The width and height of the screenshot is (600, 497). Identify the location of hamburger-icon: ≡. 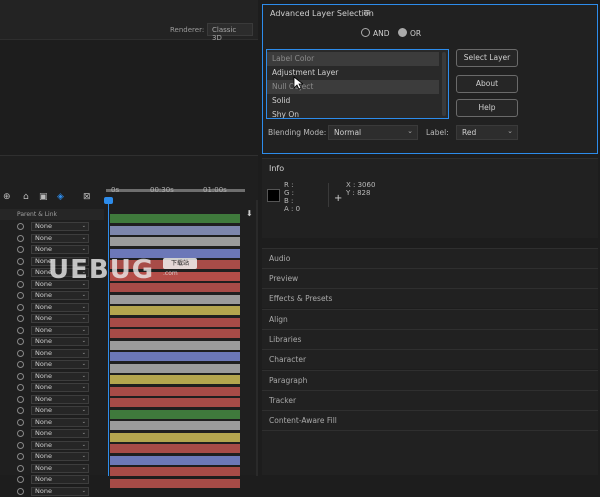
(367, 13).